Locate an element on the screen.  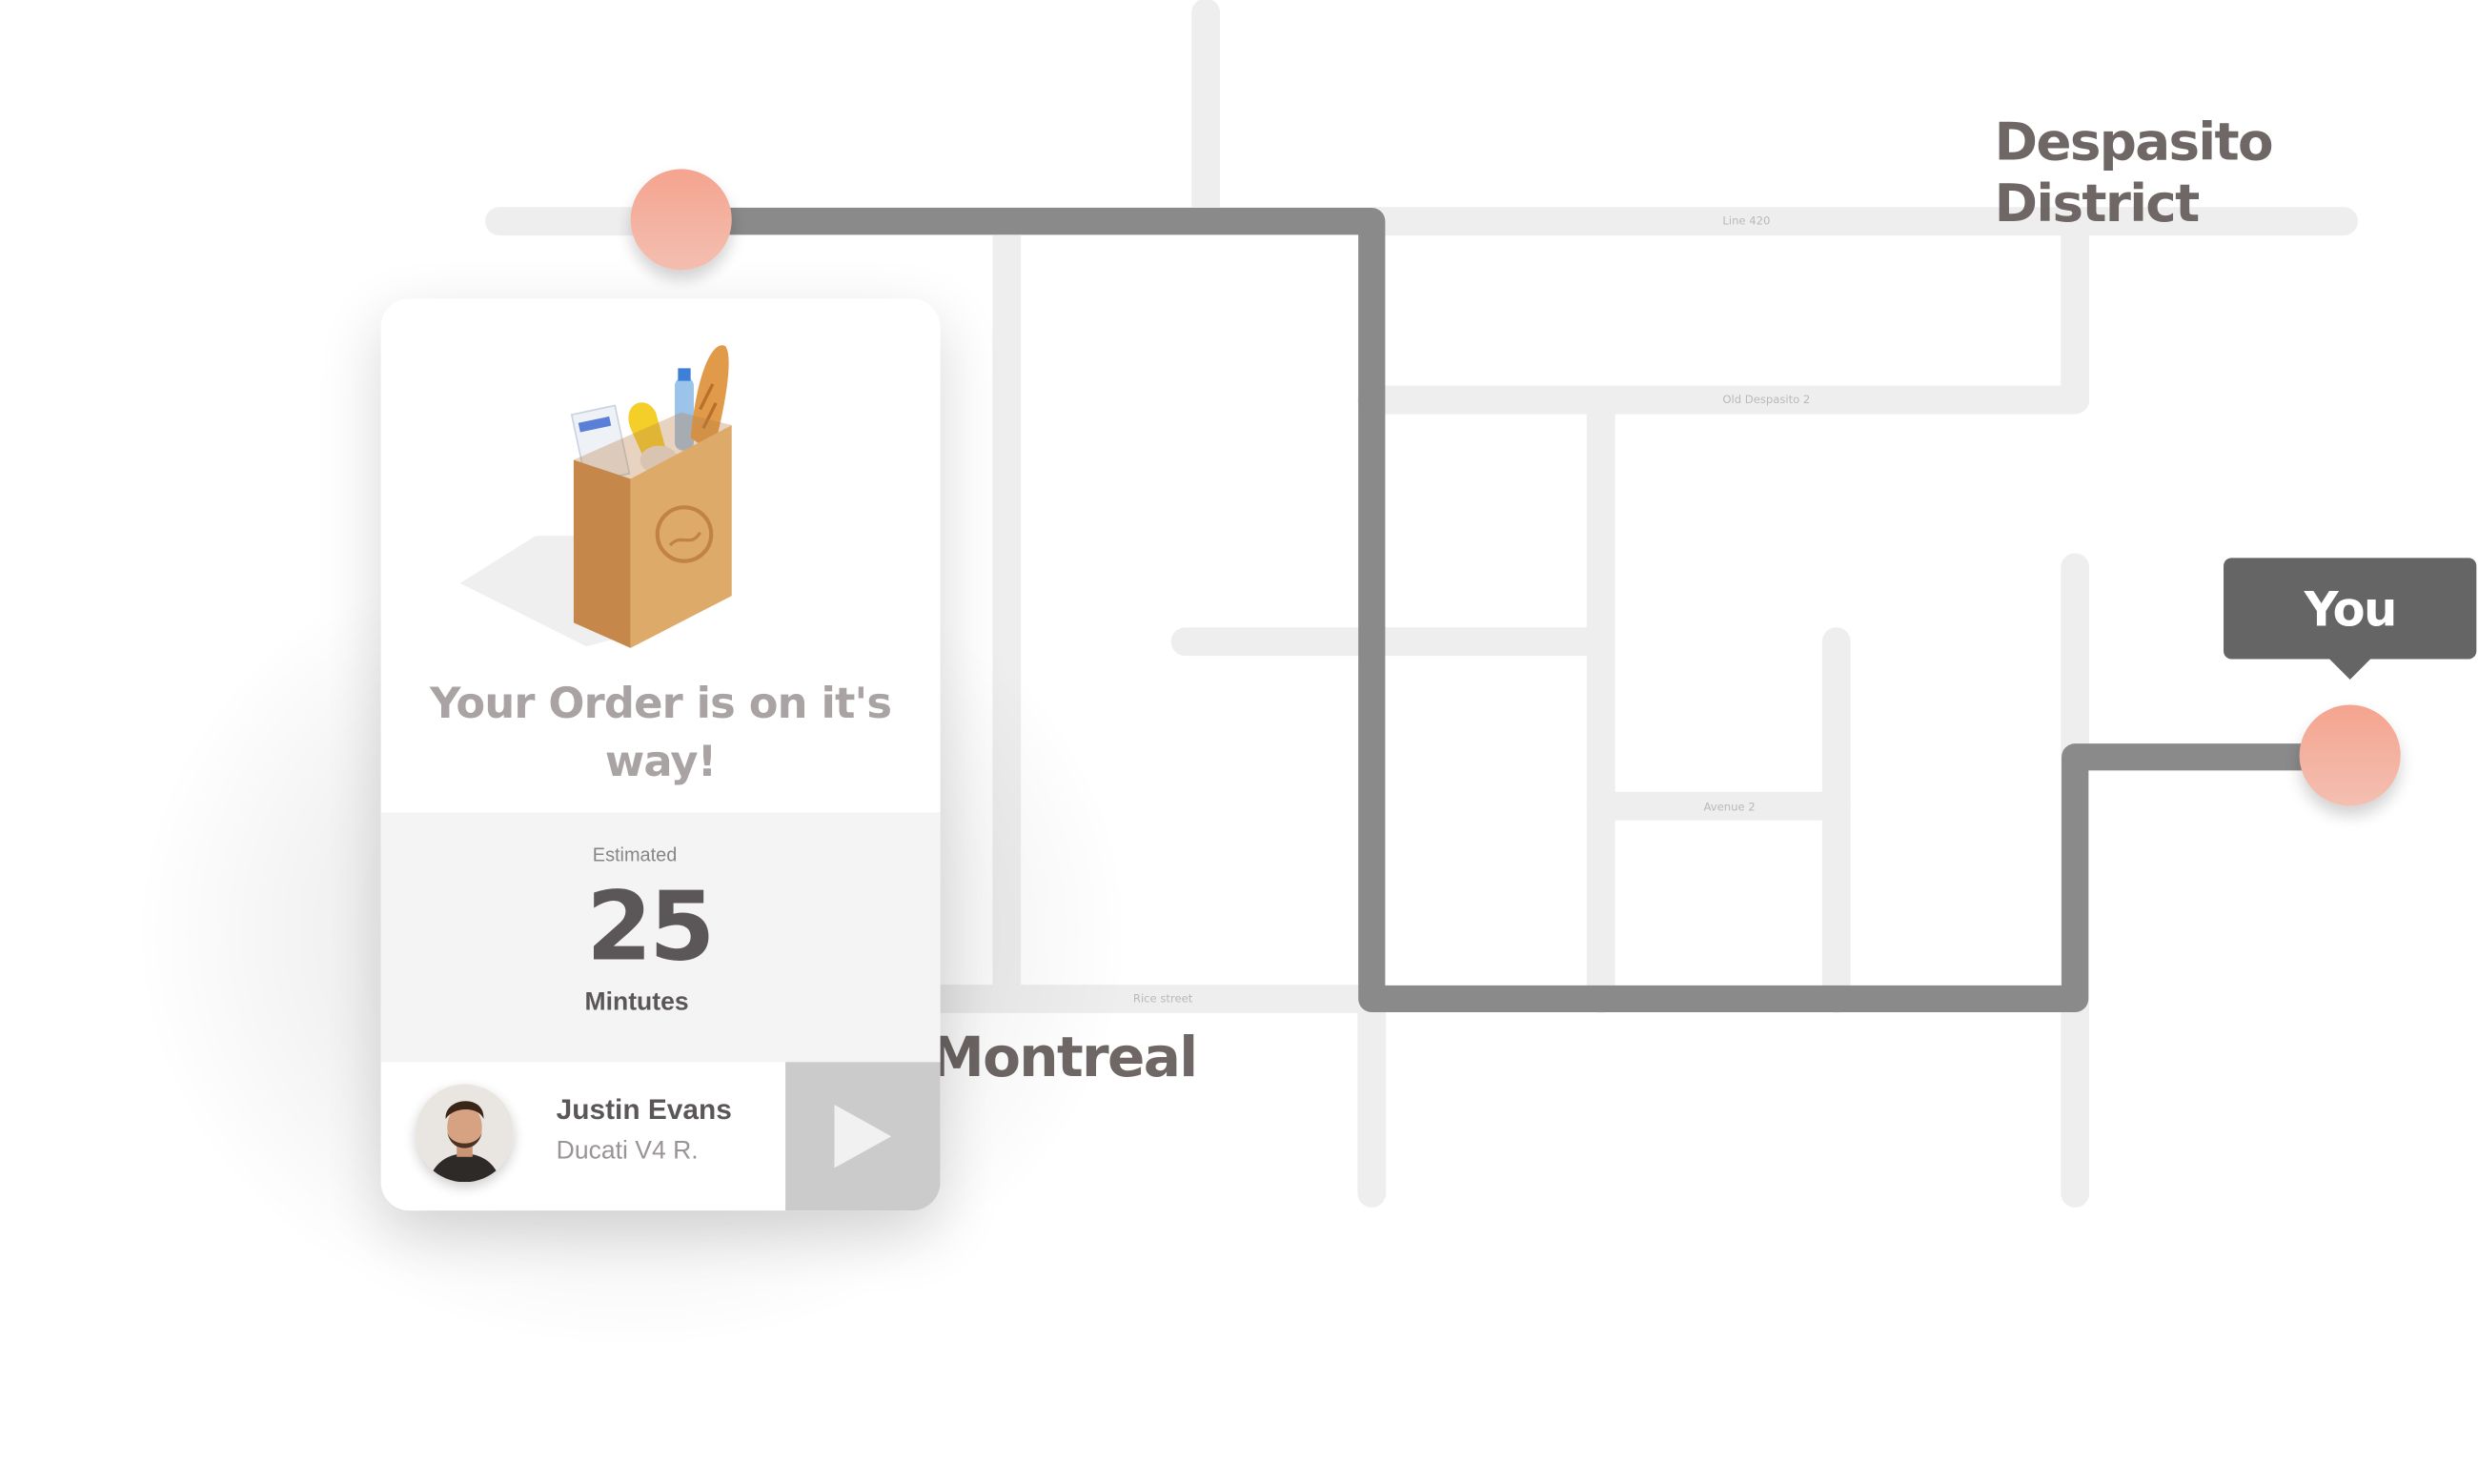
eta-panel: Estimated 25 Mintutes is located at coordinates (660, 938).